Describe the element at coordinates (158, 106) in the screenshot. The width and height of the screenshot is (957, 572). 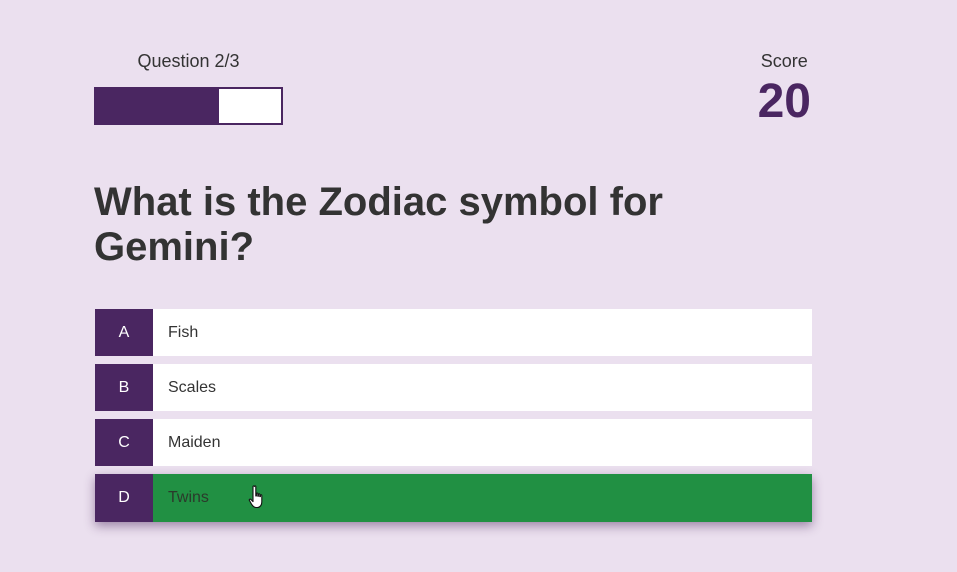
I see `progress-bar-fill` at that location.